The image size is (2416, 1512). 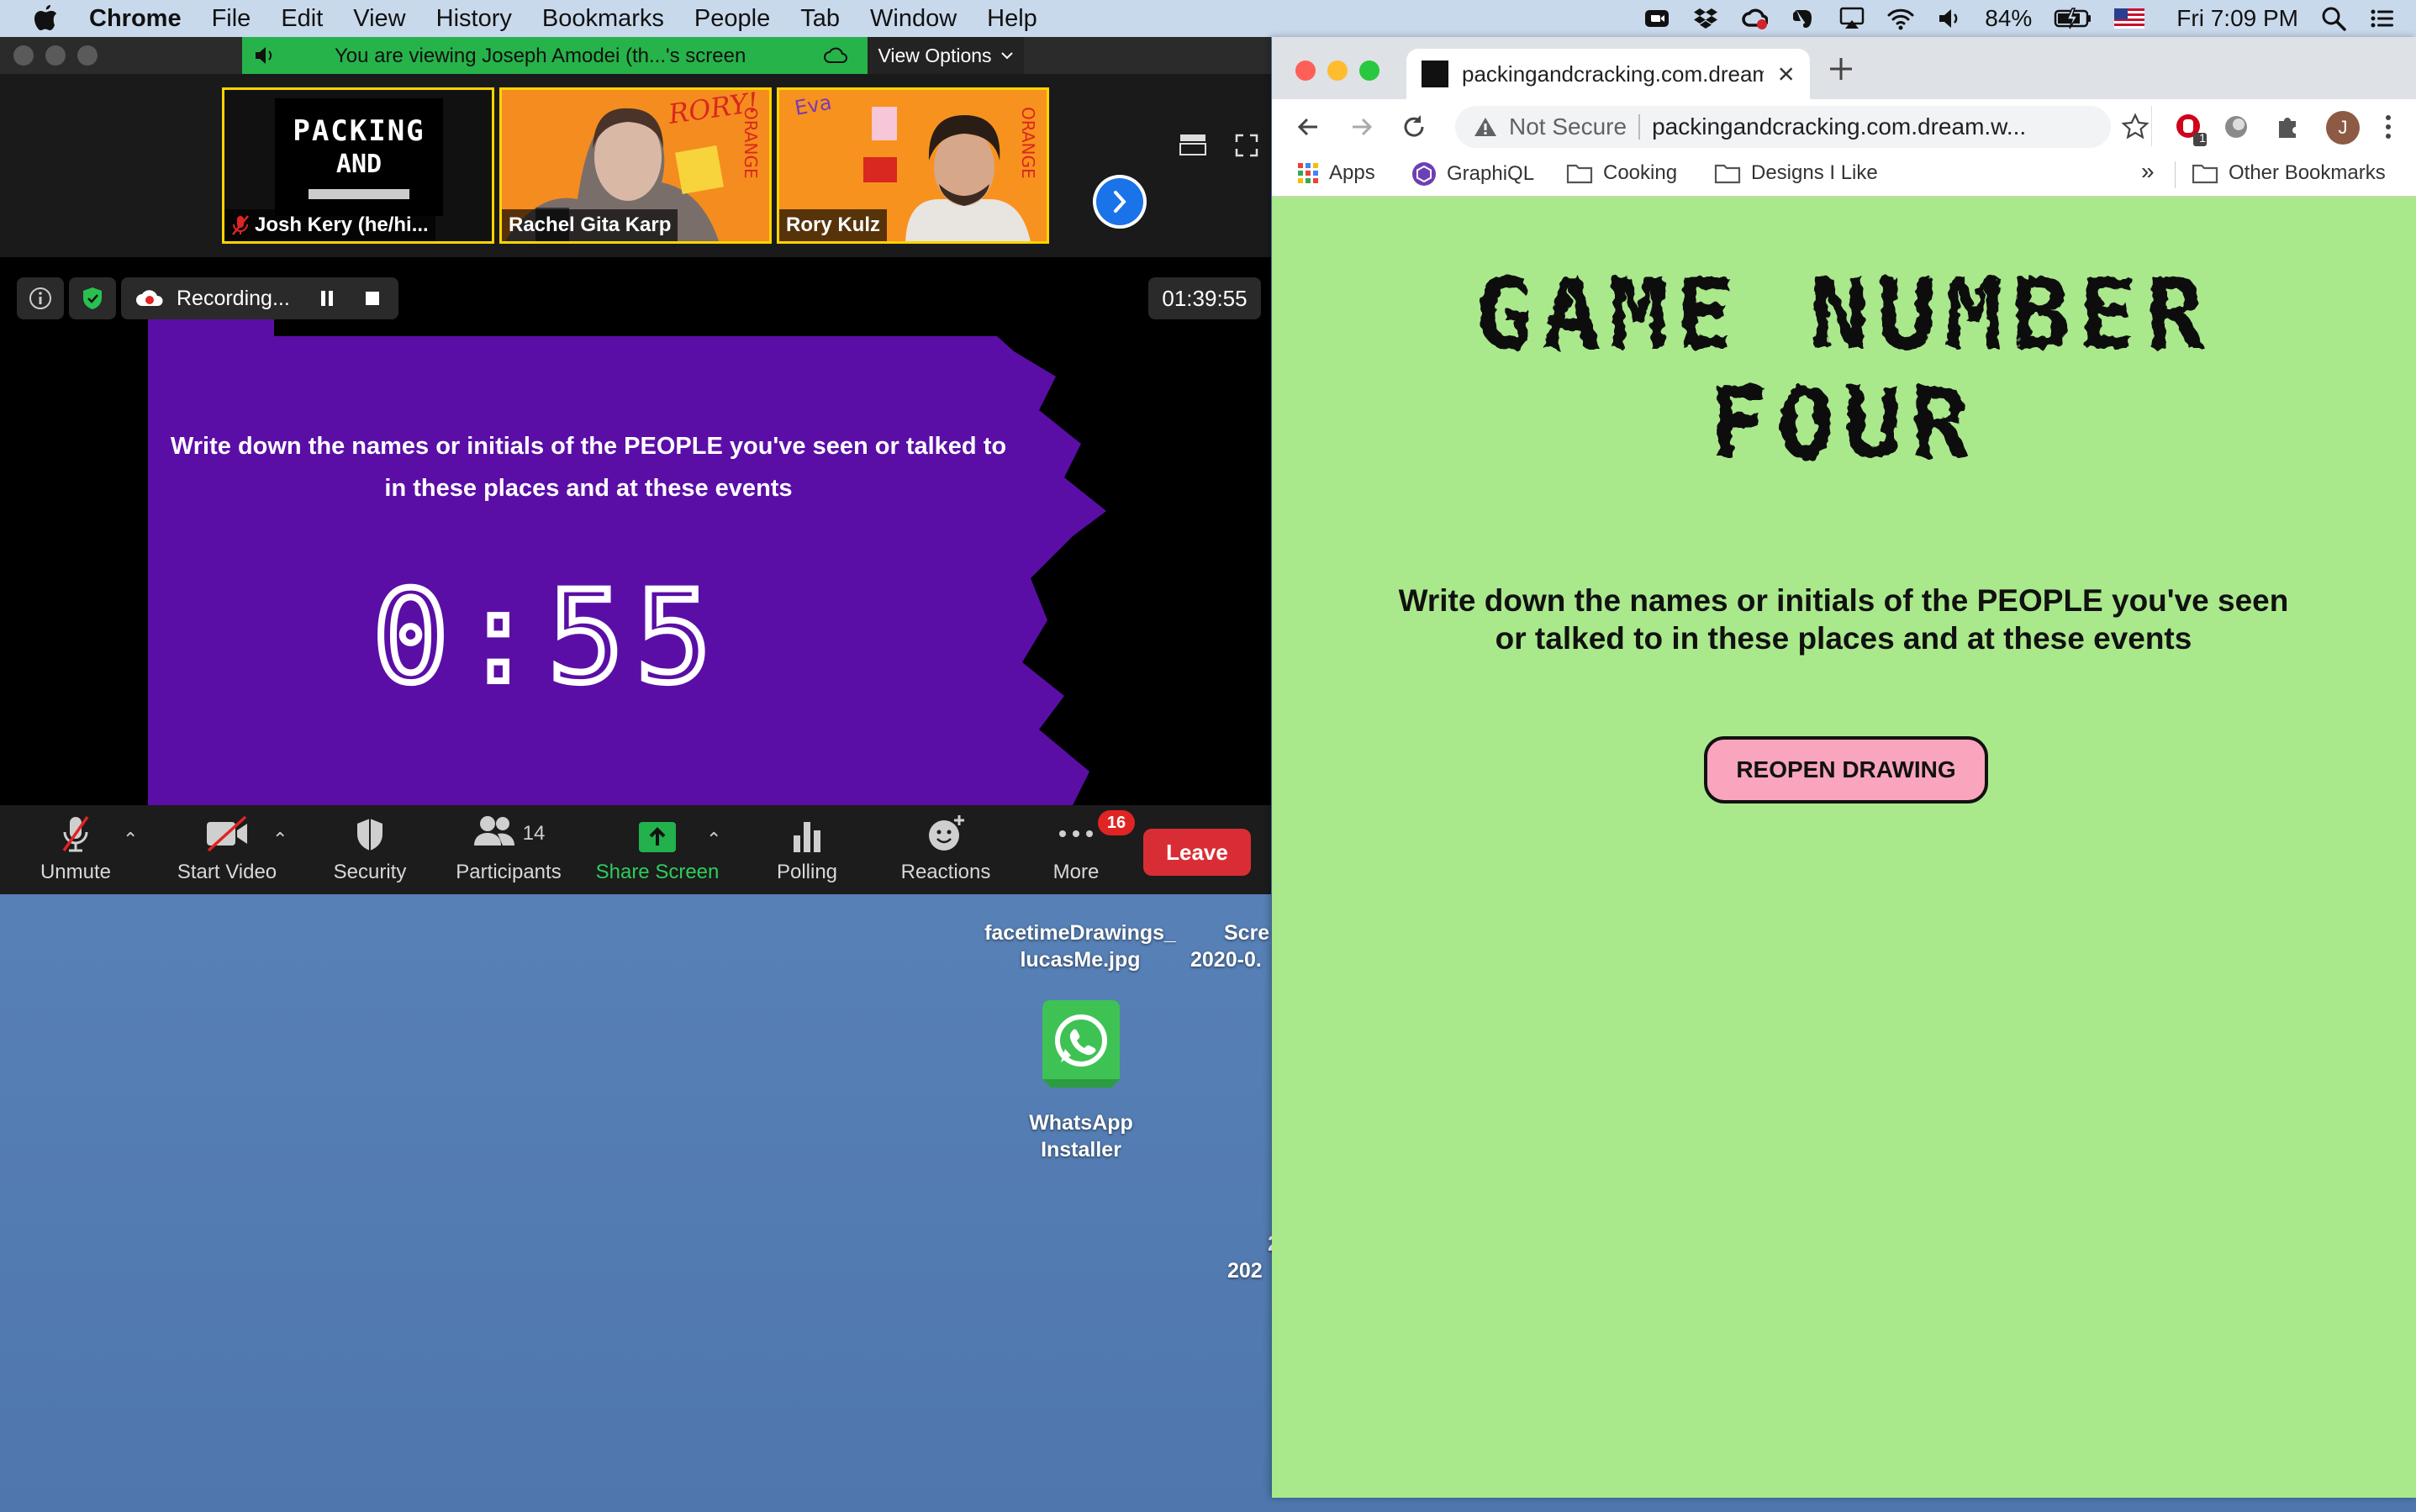 I want to click on shield-check-icon, so click(x=92, y=298).